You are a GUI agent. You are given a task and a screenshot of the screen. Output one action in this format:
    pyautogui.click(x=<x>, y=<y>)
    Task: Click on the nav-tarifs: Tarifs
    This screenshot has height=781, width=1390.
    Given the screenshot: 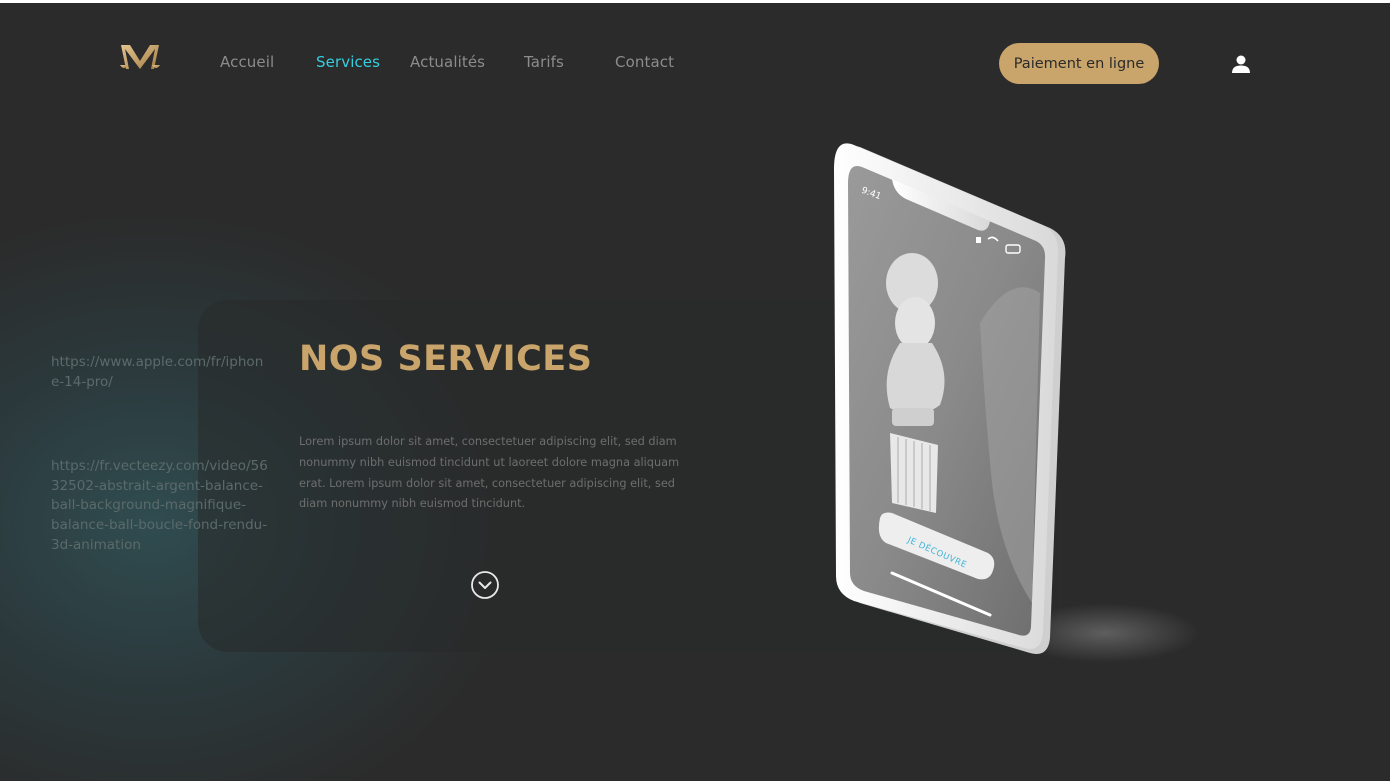 What is the action you would take?
    pyautogui.click(x=544, y=62)
    